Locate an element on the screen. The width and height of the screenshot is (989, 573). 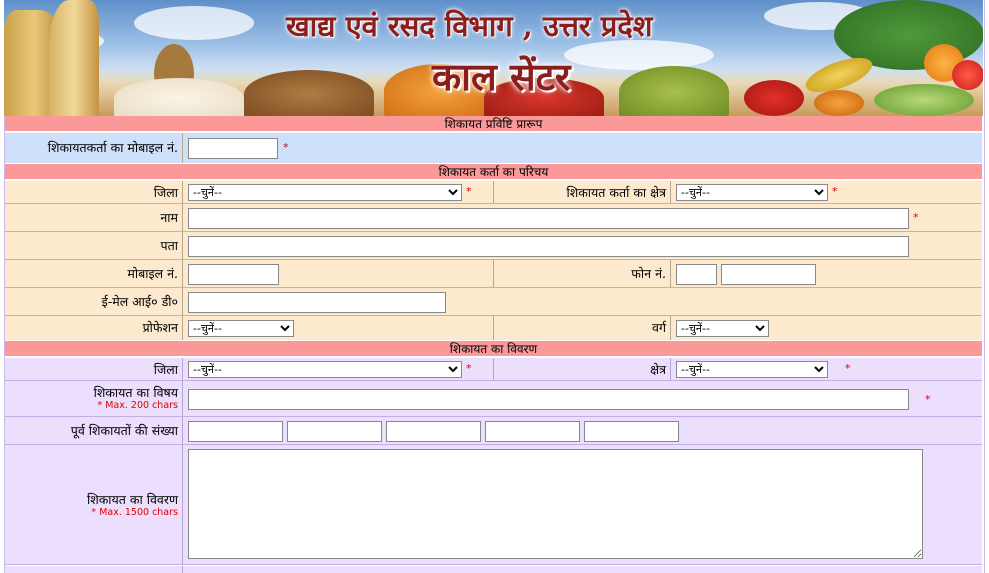
email-input is located at coordinates (317, 302).